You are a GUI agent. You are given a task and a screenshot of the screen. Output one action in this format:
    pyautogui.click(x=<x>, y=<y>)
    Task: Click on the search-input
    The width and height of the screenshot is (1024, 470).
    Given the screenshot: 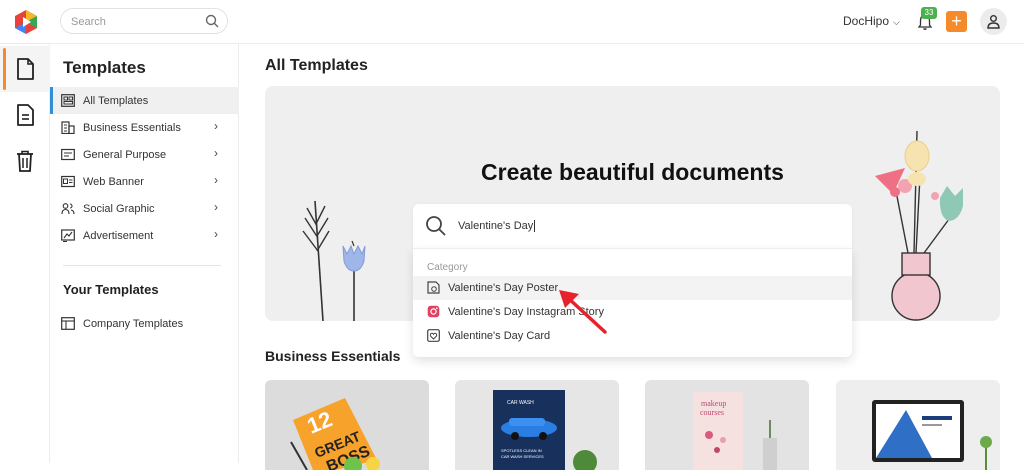 What is the action you would take?
    pyautogui.click(x=136, y=22)
    